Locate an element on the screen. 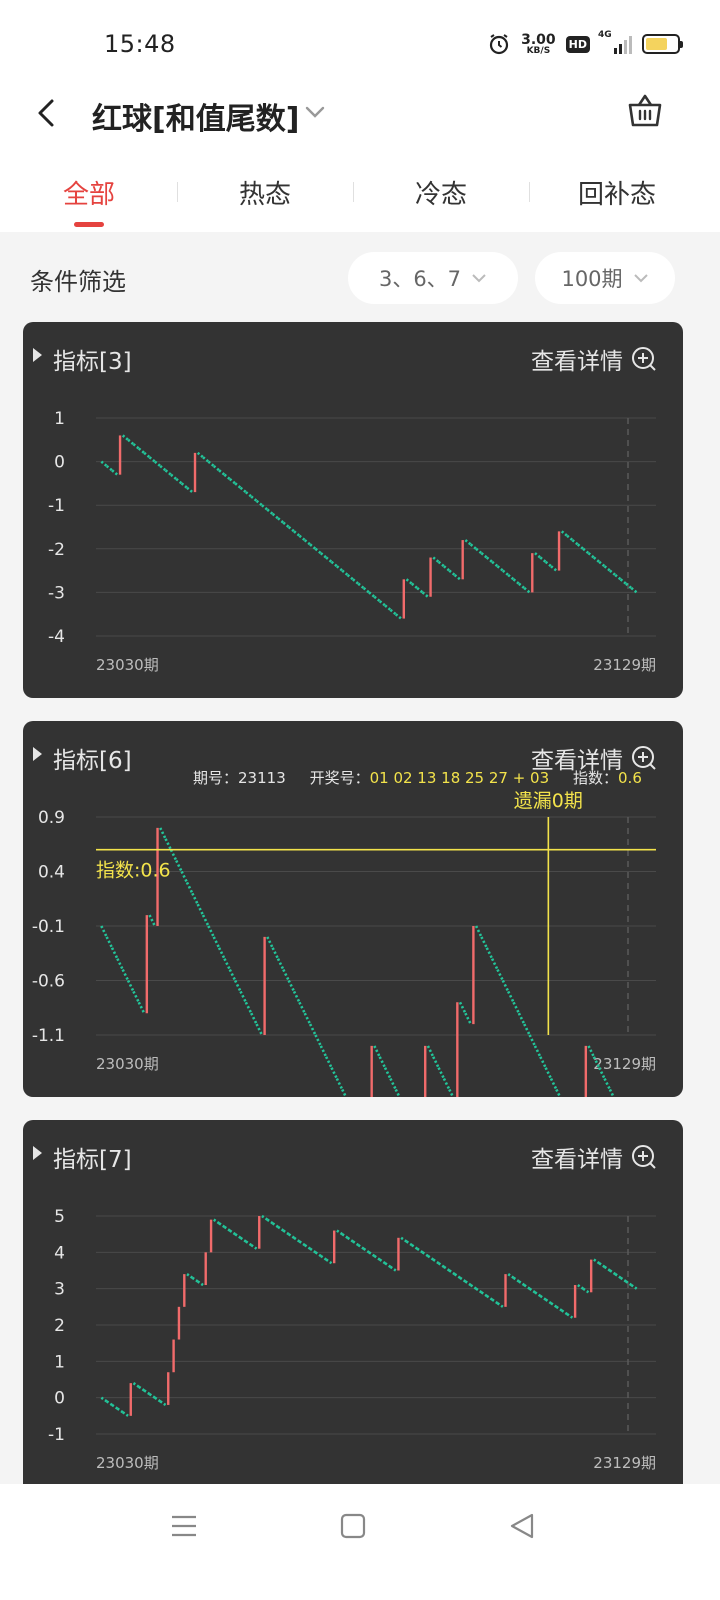 The image size is (720, 1600). home-icon is located at coordinates (353, 1526).